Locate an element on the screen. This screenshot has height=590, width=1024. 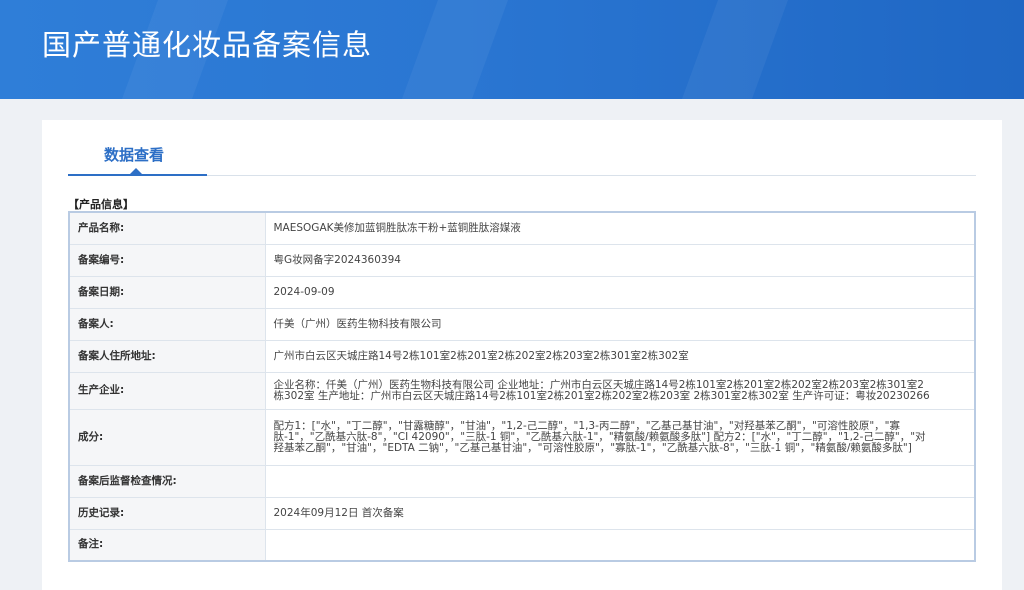
row-value: 粤G妆网备字2024360394 is located at coordinates (620, 260).